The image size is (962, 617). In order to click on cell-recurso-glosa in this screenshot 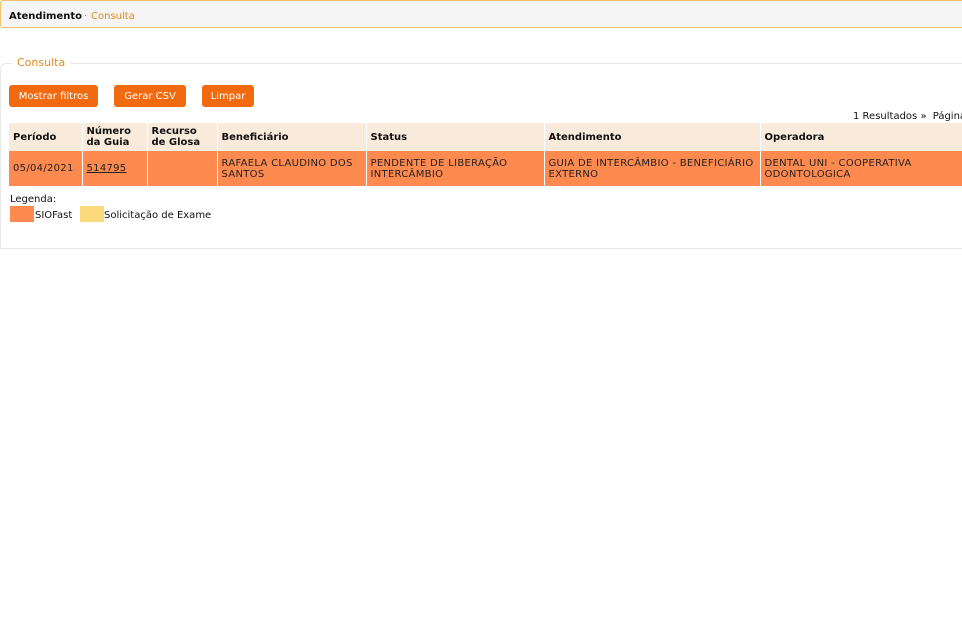, I will do `click(182, 168)`.